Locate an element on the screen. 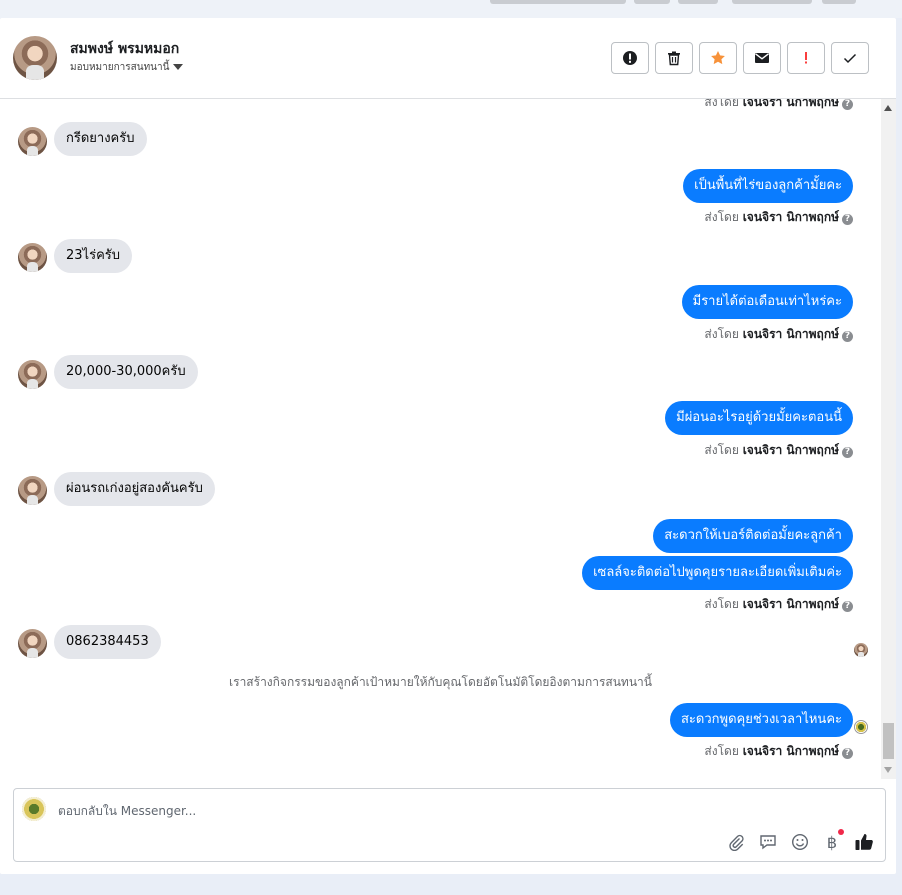 The height and width of the screenshot is (895, 902). star-icon is located at coordinates (718, 58).